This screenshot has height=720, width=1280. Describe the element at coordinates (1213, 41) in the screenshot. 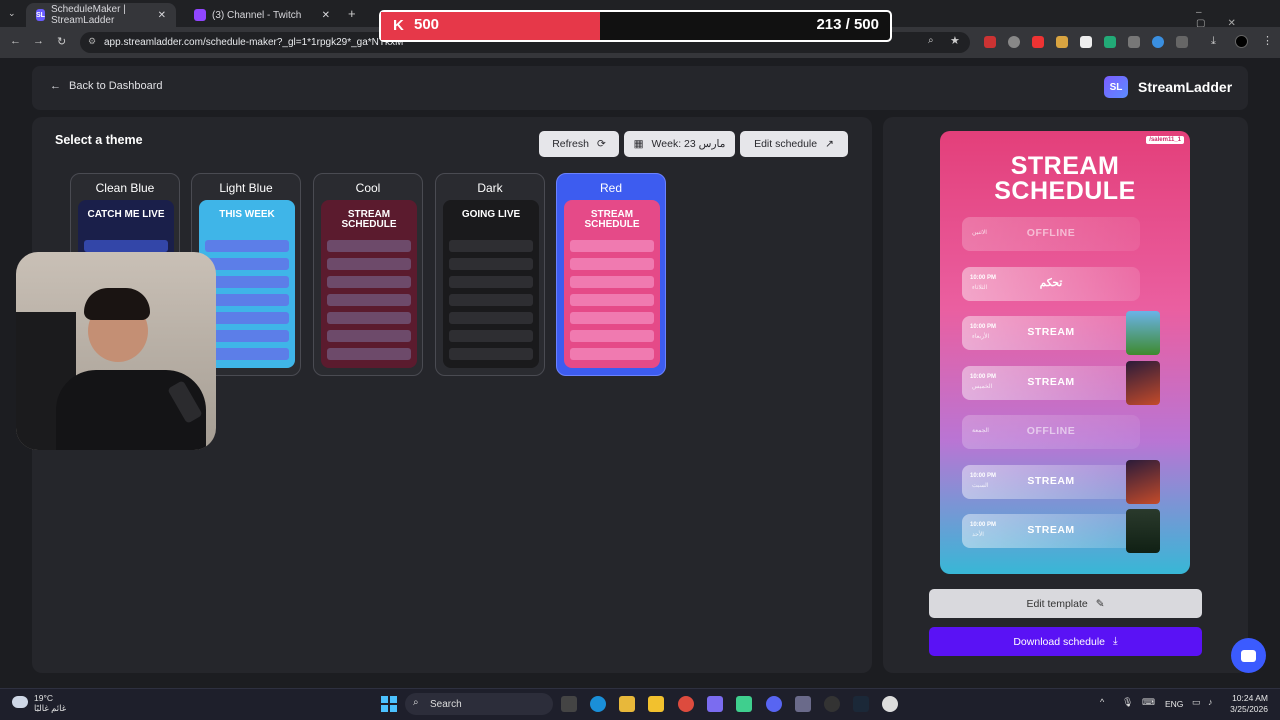

I see `download-icon: ⤓` at that location.